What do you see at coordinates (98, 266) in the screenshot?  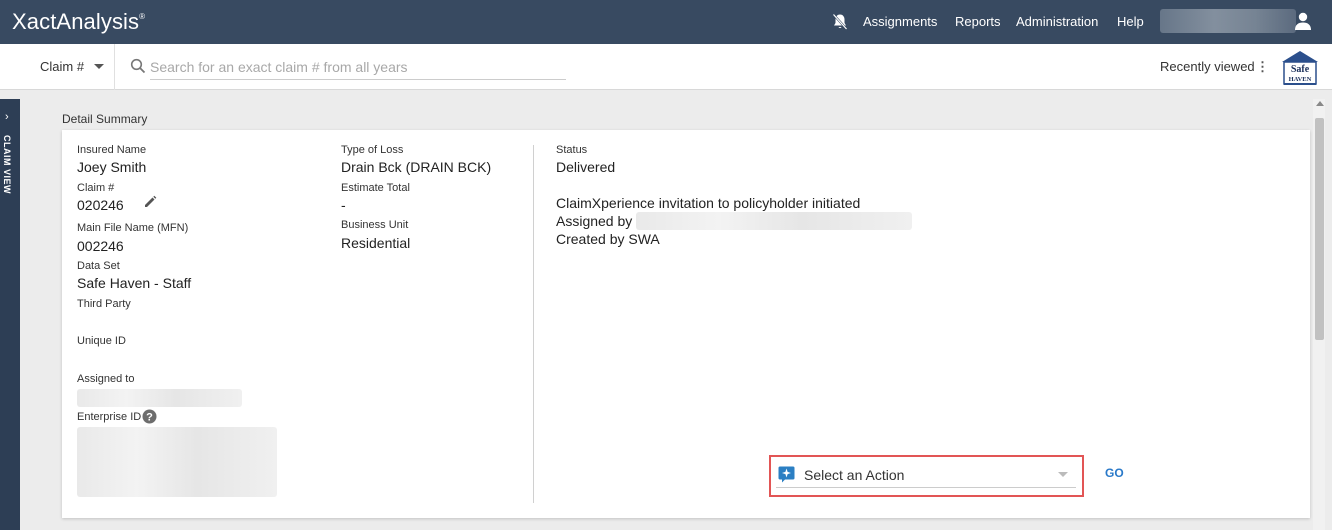 I see `dataset-label: Data Set` at bounding box center [98, 266].